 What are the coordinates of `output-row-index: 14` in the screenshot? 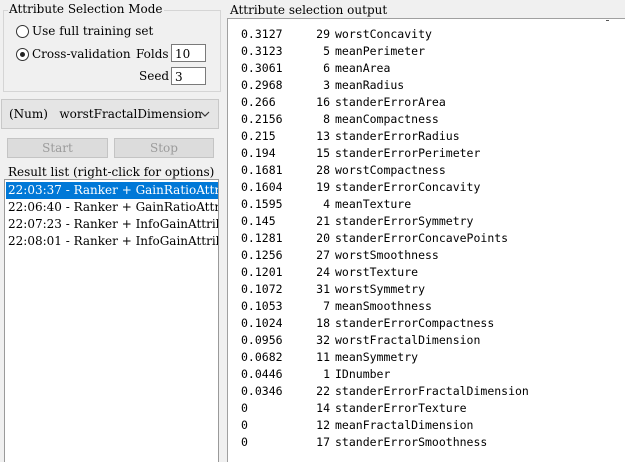 It's located at (323, 408).